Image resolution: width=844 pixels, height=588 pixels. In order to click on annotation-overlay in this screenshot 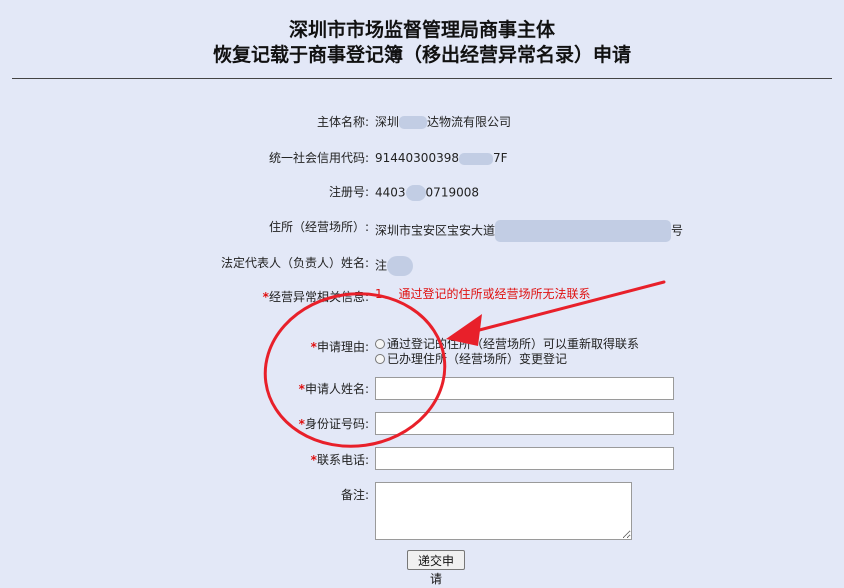, I will do `click(464, 364)`.